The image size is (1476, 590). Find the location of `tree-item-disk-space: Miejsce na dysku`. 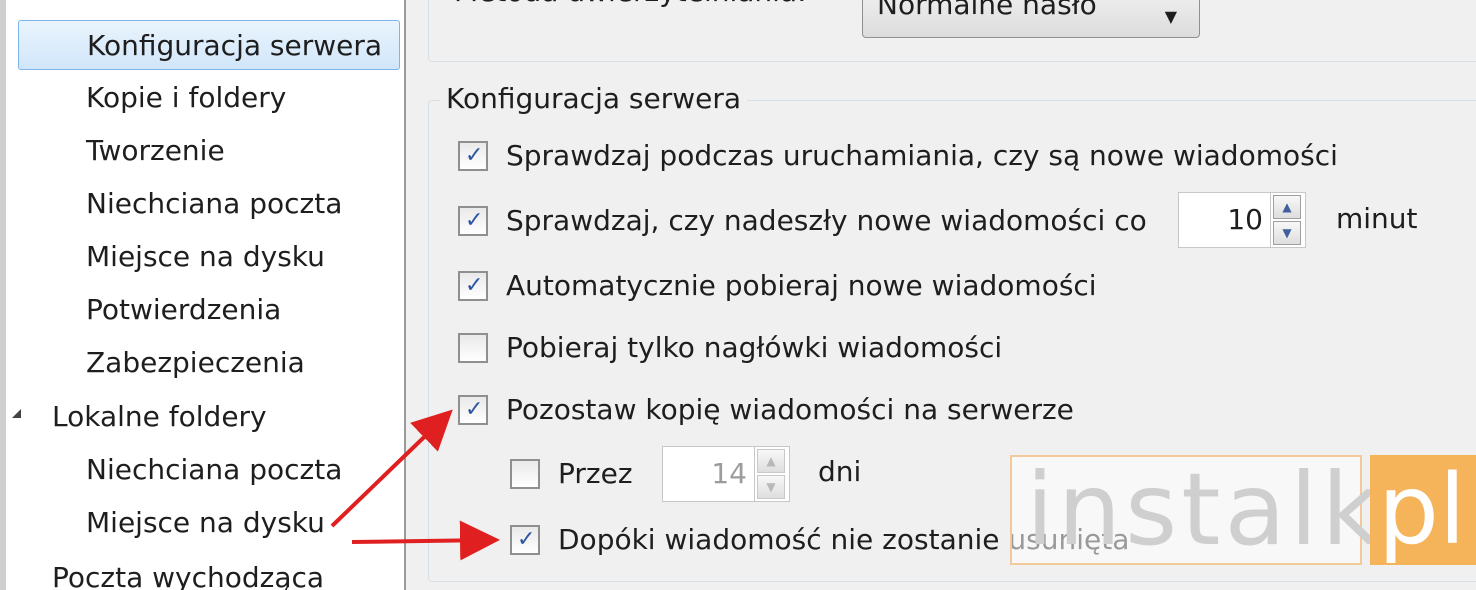

tree-item-disk-space: Miejsce na dysku is located at coordinates (210, 257).